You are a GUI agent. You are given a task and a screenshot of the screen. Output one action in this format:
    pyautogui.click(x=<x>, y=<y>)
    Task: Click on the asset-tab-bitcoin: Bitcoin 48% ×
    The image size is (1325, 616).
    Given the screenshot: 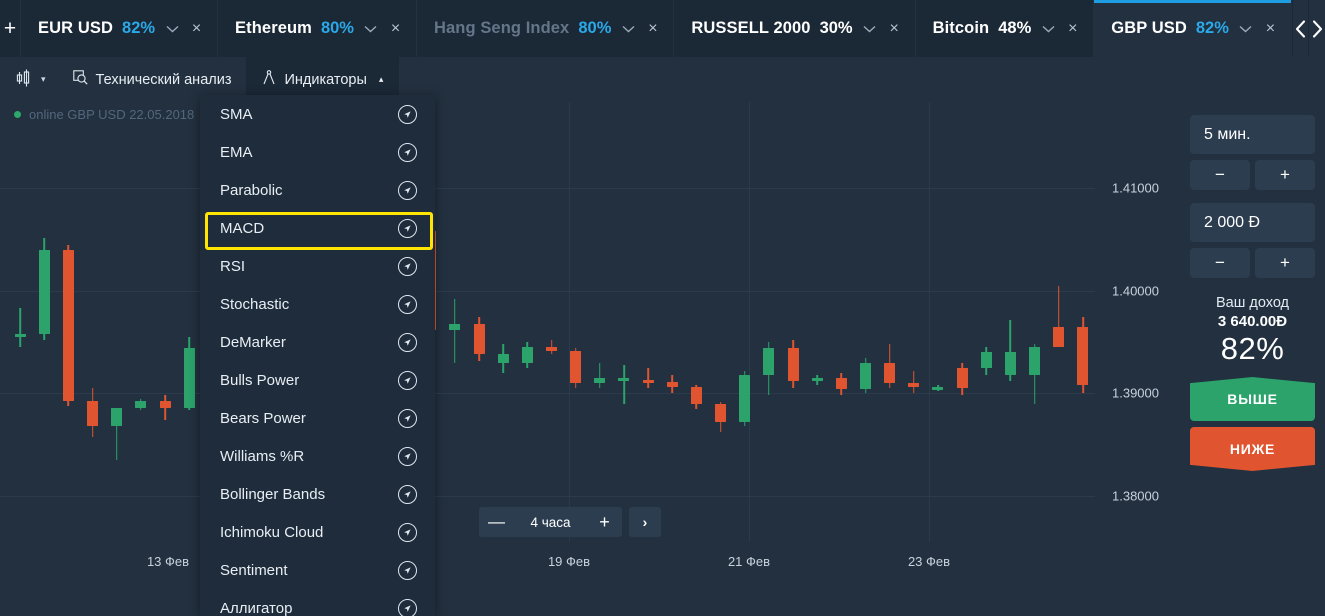 What is the action you would take?
    pyautogui.click(x=1005, y=28)
    